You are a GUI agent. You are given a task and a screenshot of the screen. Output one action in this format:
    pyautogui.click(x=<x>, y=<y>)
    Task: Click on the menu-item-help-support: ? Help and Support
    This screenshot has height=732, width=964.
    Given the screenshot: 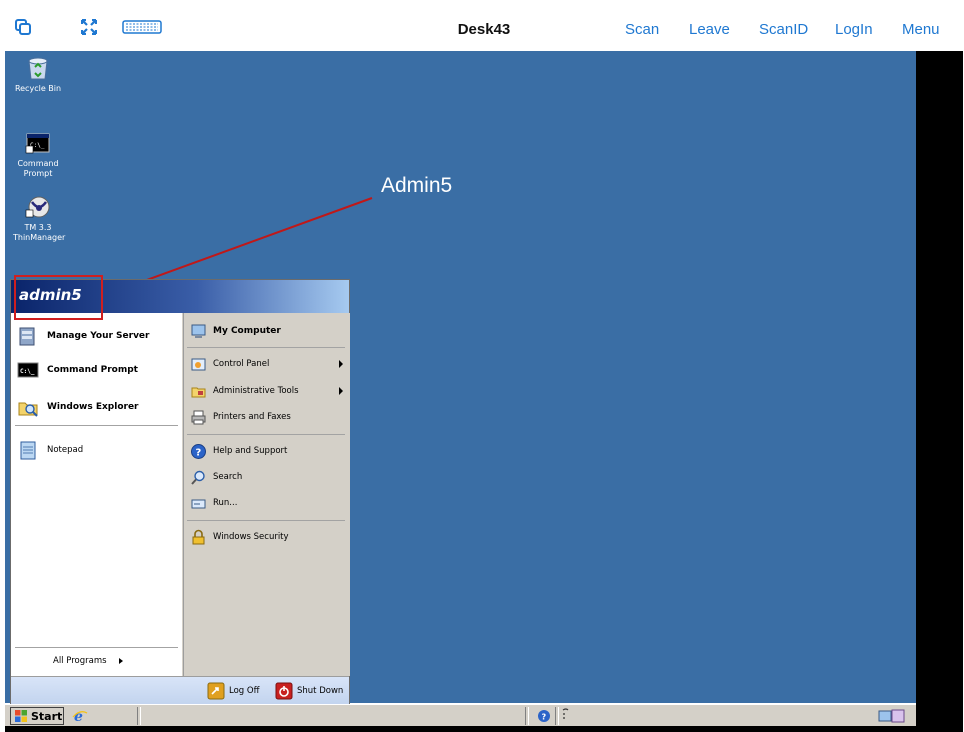 What is the action you would take?
    pyautogui.click(x=267, y=451)
    